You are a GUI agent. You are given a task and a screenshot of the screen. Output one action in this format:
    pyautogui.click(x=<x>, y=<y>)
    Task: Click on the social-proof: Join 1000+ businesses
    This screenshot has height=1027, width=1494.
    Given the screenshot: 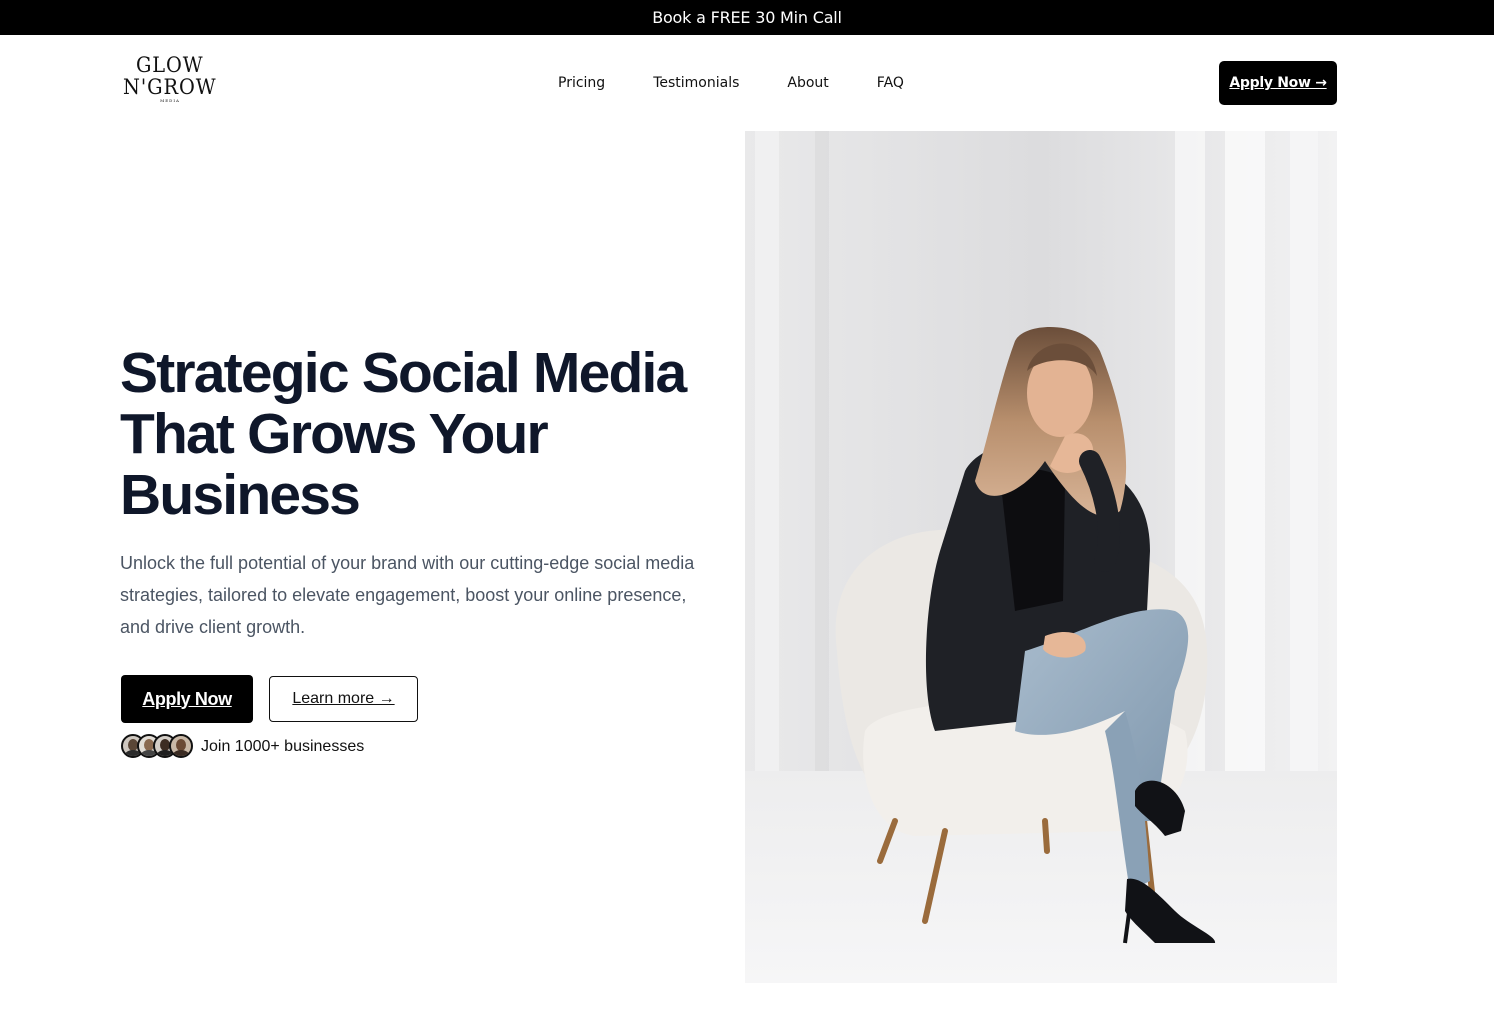 What is the action you would take?
    pyautogui.click(x=242, y=746)
    